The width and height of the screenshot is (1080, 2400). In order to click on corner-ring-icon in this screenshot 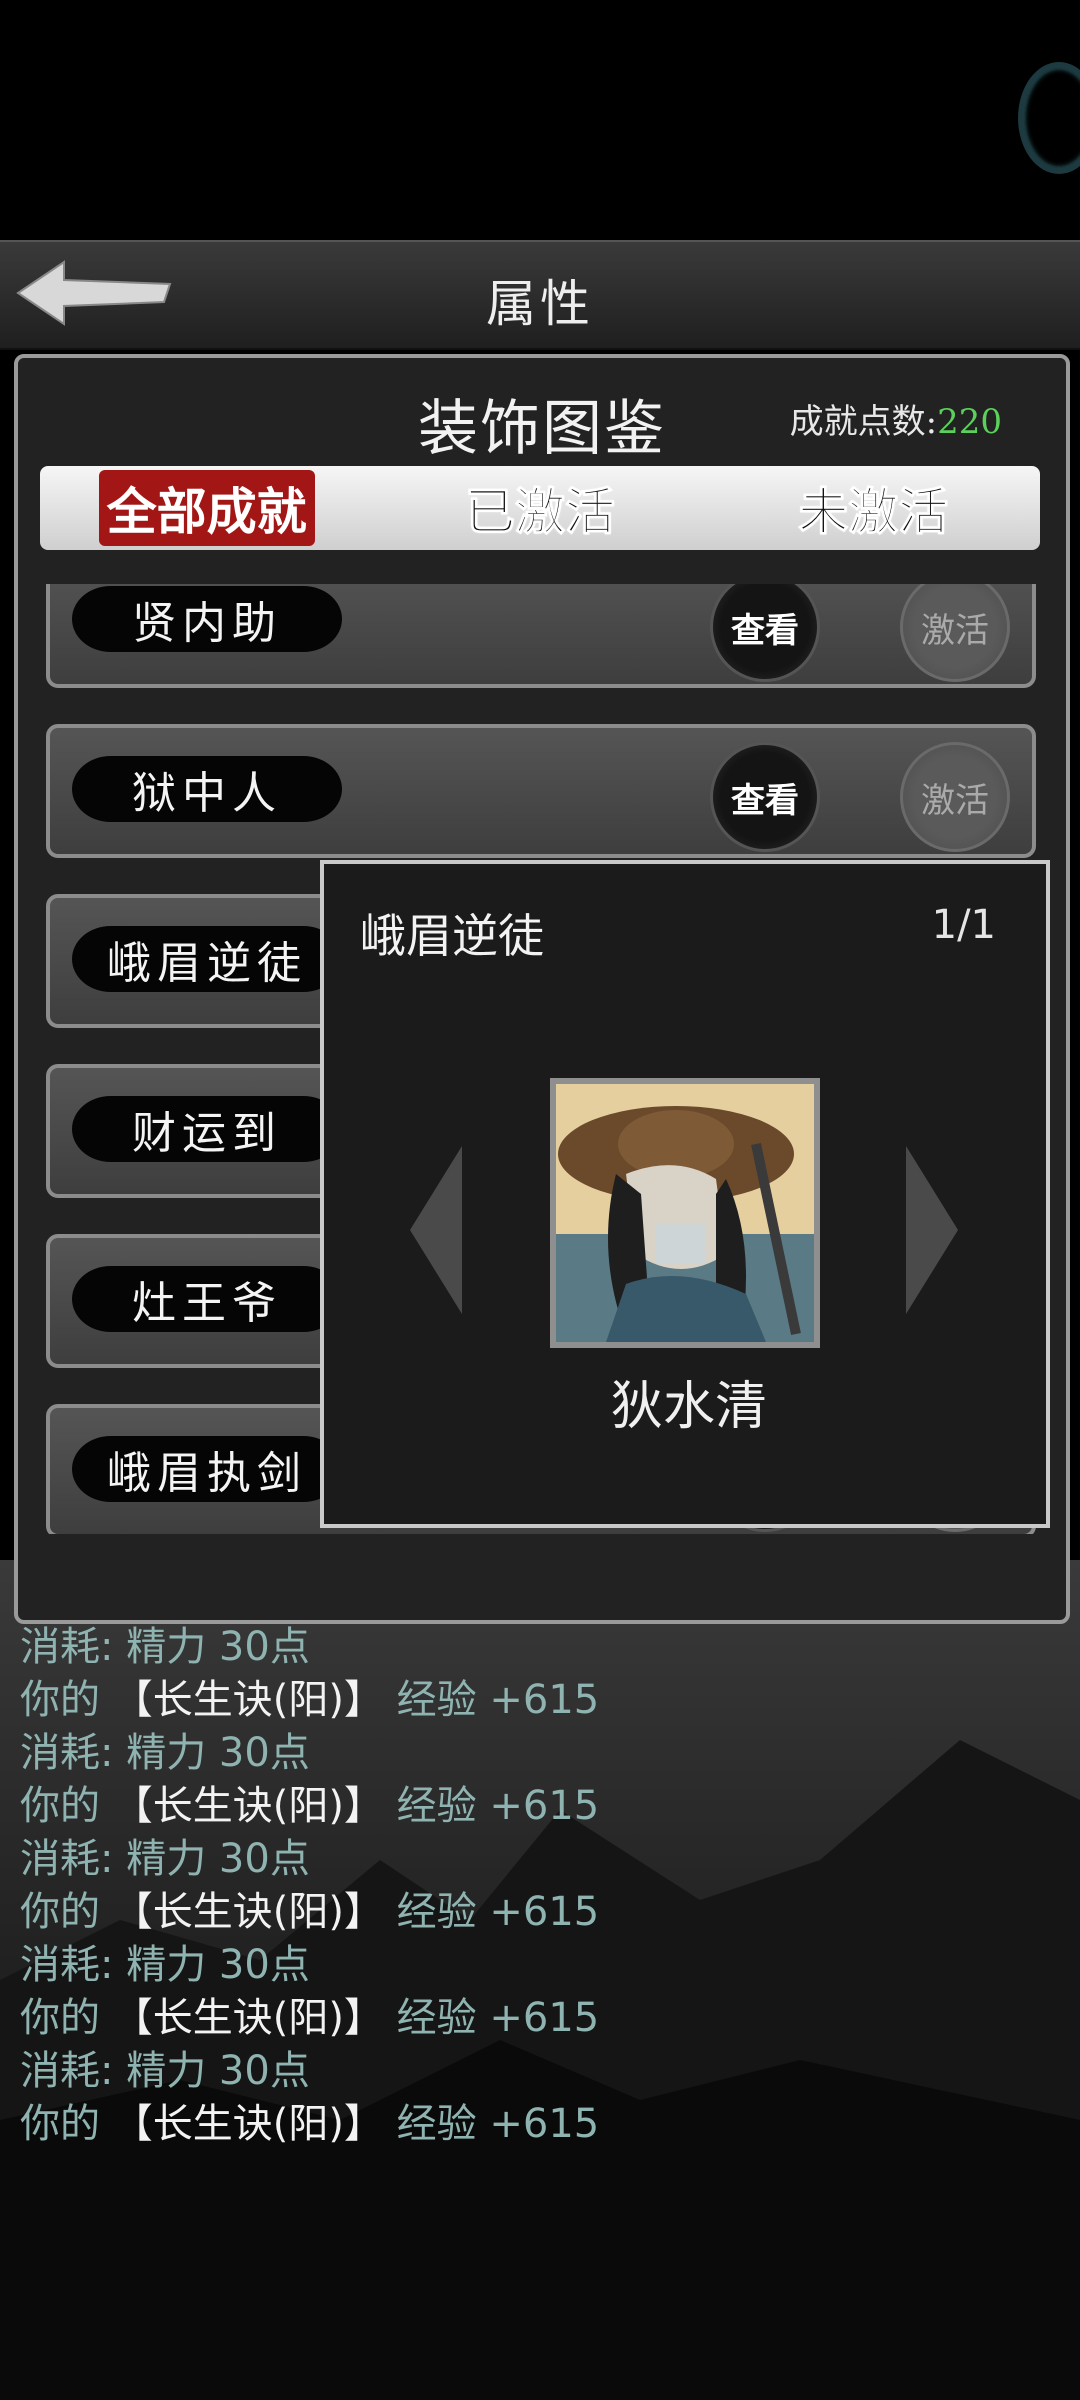, I will do `click(1049, 118)`.